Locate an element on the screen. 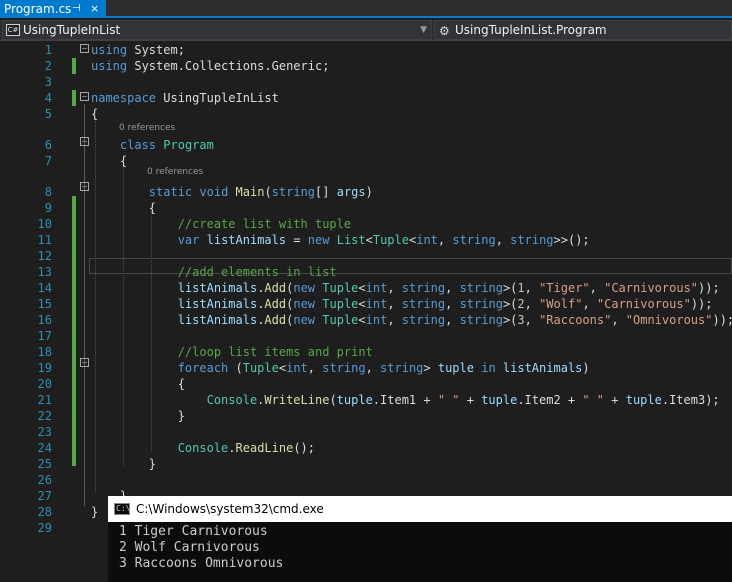 The height and width of the screenshot is (582, 732). code-line: 13 //add elements in list is located at coordinates (366, 272).